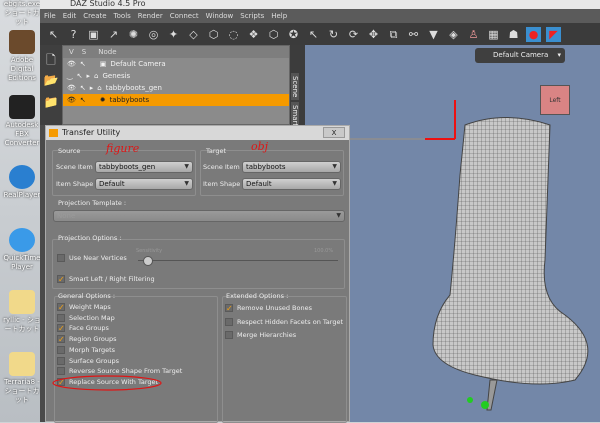 The width and height of the screenshot is (600, 423). Describe the element at coordinates (22, 364) in the screenshot. I see `folder-icon` at that location.